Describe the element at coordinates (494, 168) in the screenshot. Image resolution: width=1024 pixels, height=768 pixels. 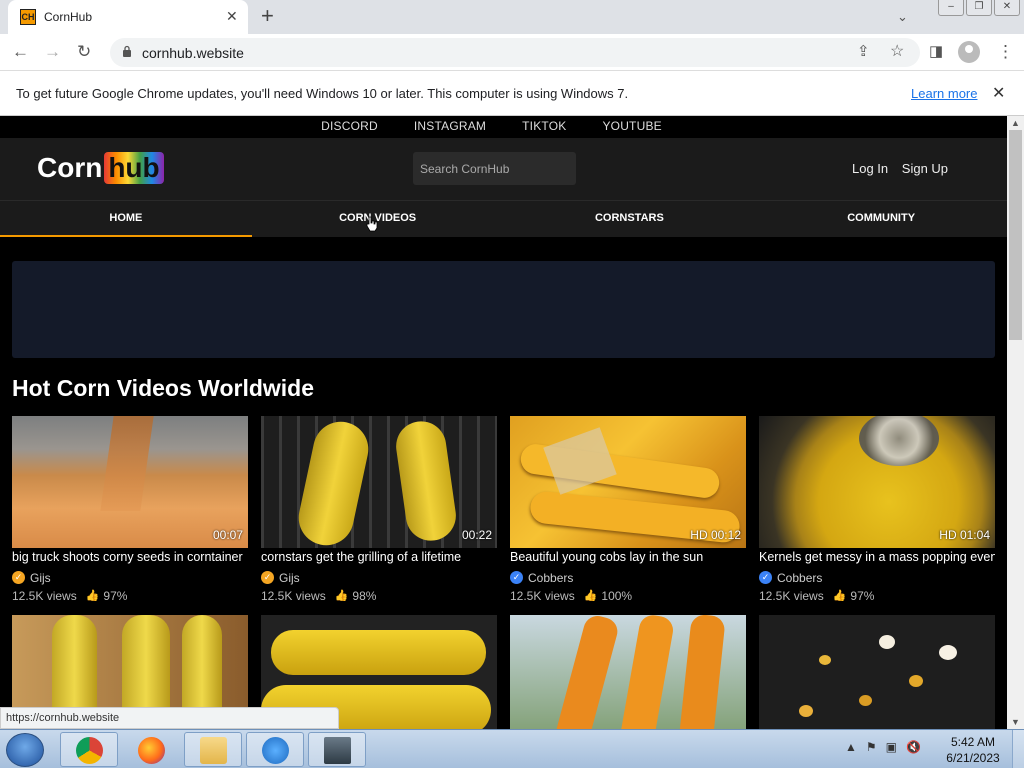
I see `search-input` at that location.